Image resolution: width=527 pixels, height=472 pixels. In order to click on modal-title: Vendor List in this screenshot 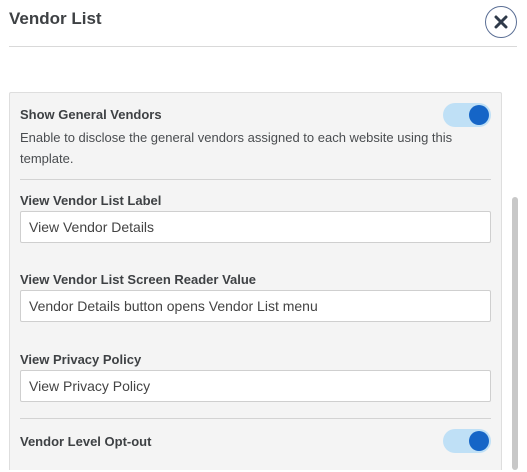, I will do `click(55, 18)`.